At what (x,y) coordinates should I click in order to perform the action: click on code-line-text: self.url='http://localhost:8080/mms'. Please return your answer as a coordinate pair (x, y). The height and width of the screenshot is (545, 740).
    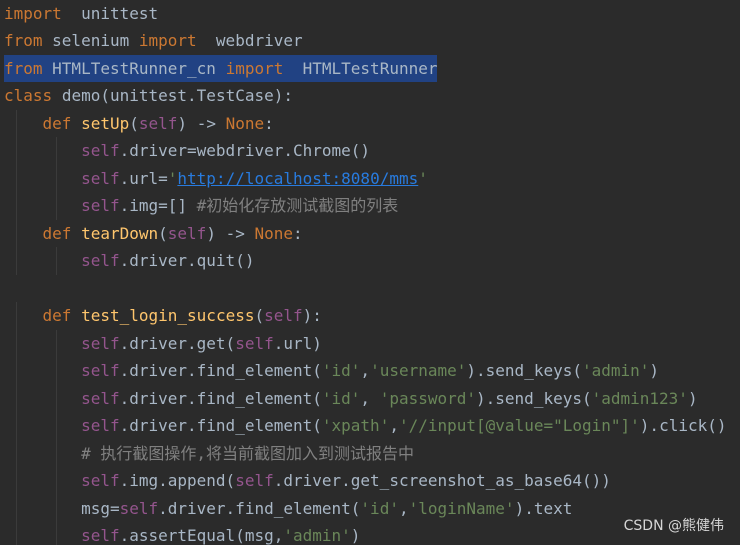
    Looking at the image, I should click on (216, 179).